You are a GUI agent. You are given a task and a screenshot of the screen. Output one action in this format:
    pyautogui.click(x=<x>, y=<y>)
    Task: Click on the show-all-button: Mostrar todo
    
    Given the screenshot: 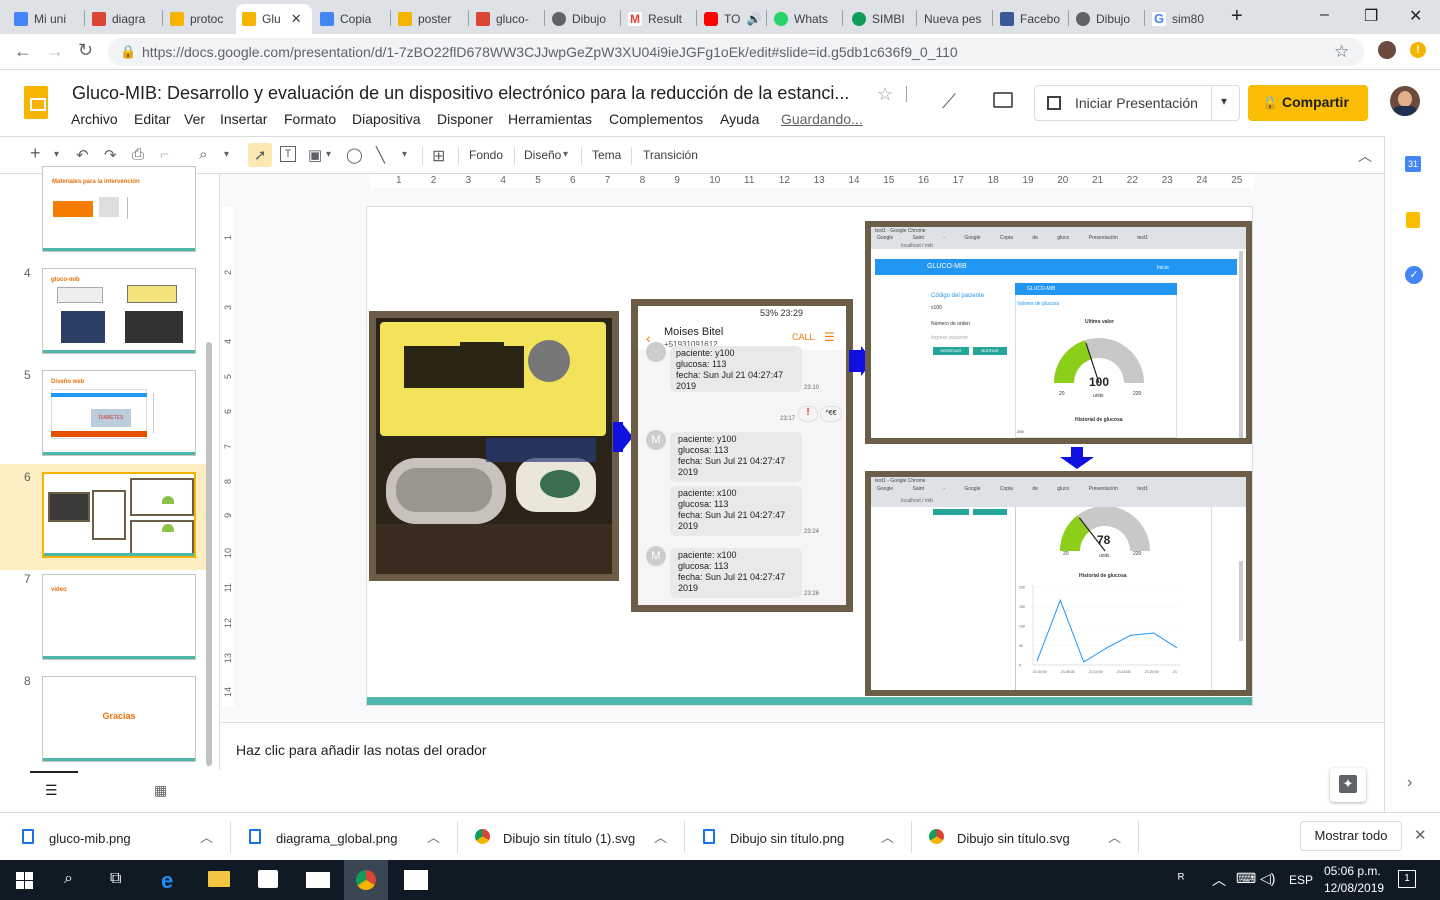 What is the action you would take?
    pyautogui.click(x=1351, y=836)
    